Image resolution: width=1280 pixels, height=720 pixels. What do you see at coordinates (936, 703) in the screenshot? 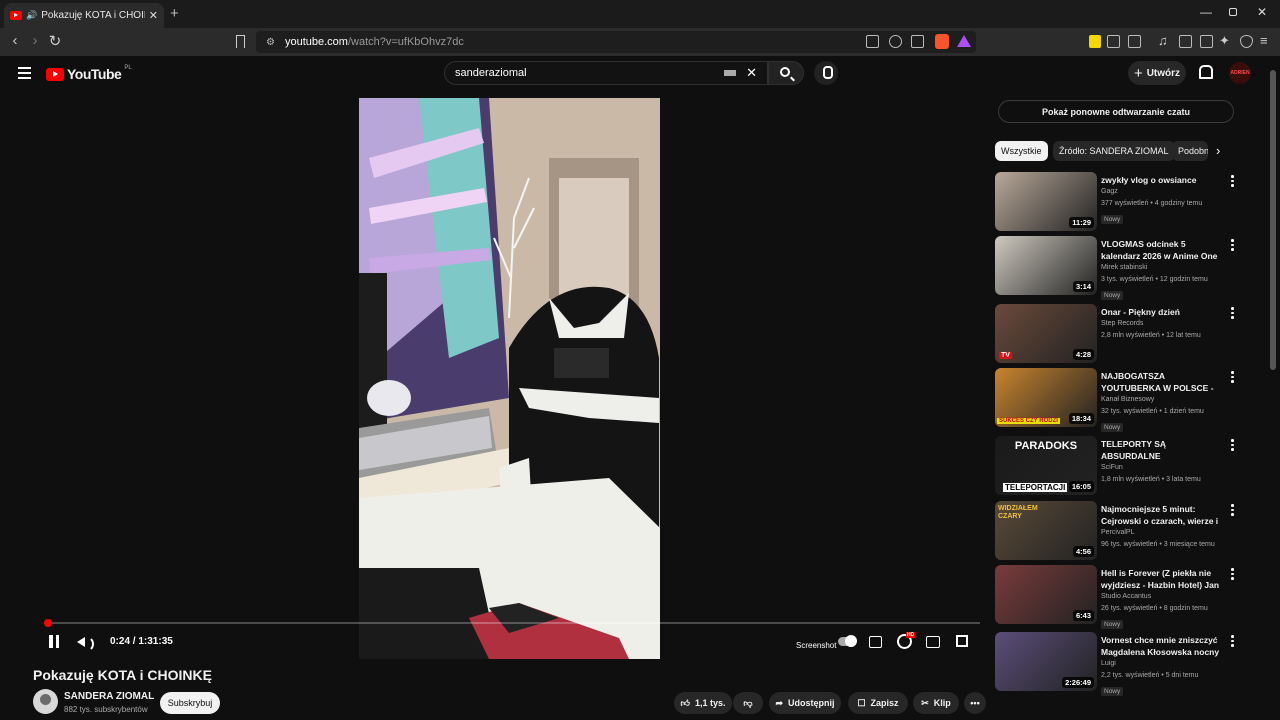
I see `clip-button: ✂ Klip` at bounding box center [936, 703].